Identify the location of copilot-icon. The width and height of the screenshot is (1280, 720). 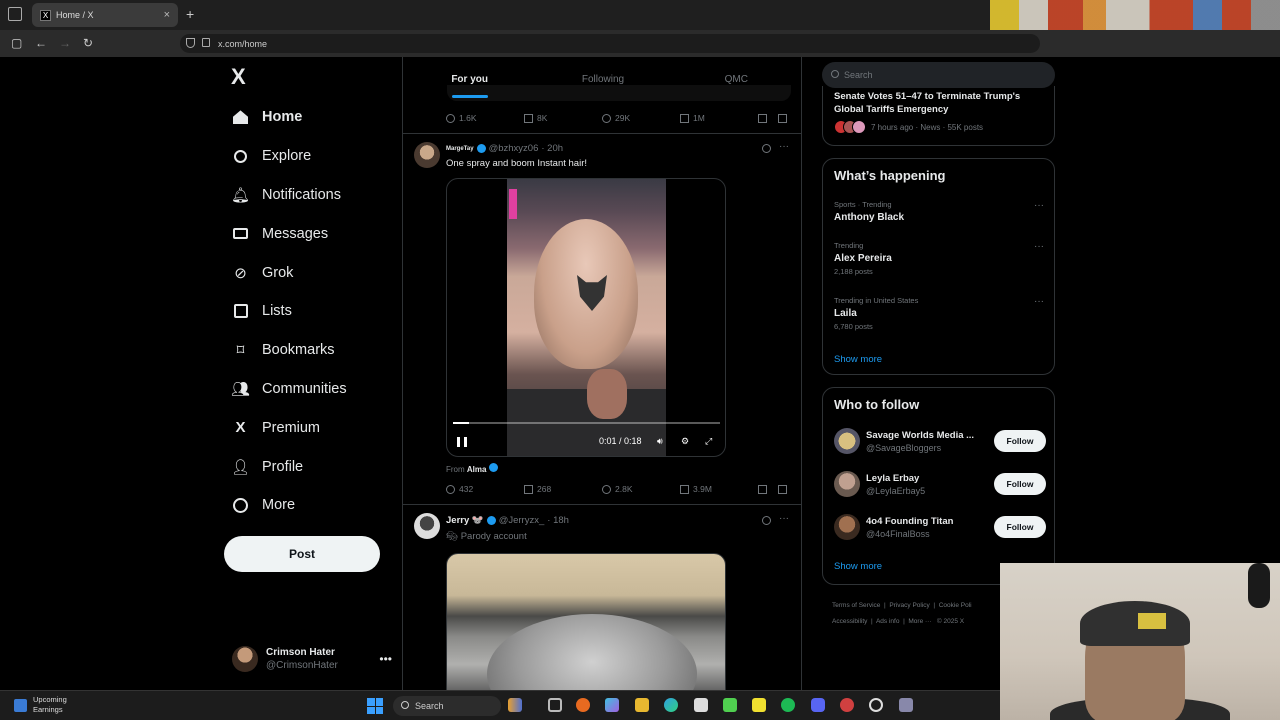
(515, 705).